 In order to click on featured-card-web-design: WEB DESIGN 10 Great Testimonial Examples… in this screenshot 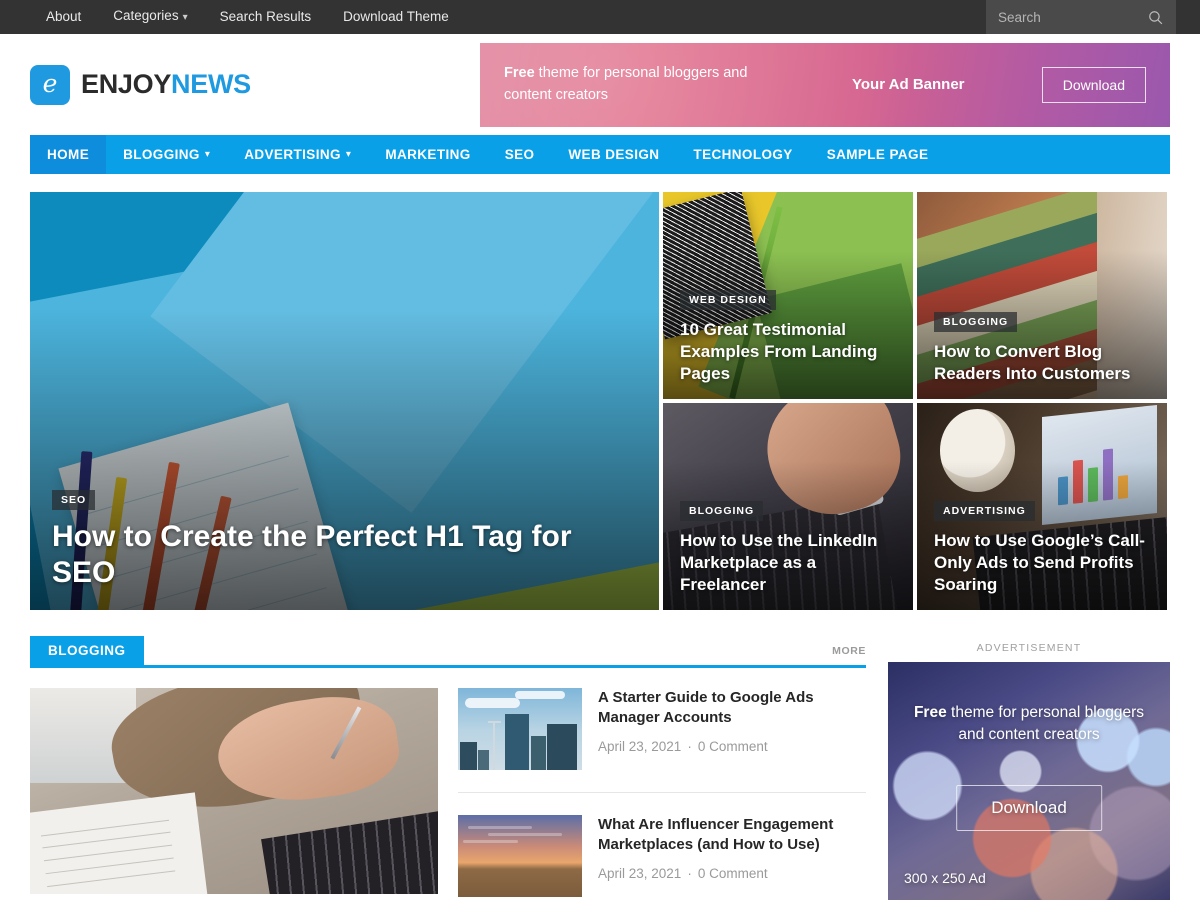, I will do `click(788, 295)`.